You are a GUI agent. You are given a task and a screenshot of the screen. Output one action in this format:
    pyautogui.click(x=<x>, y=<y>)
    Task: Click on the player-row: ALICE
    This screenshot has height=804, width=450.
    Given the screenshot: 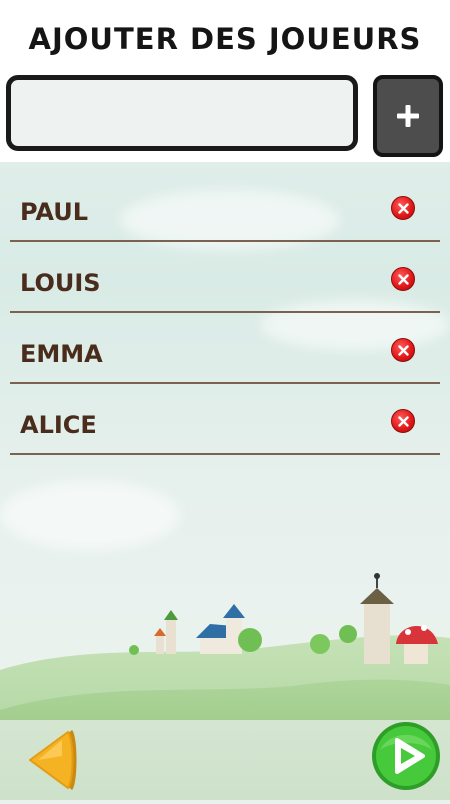 What is the action you would take?
    pyautogui.click(x=225, y=420)
    